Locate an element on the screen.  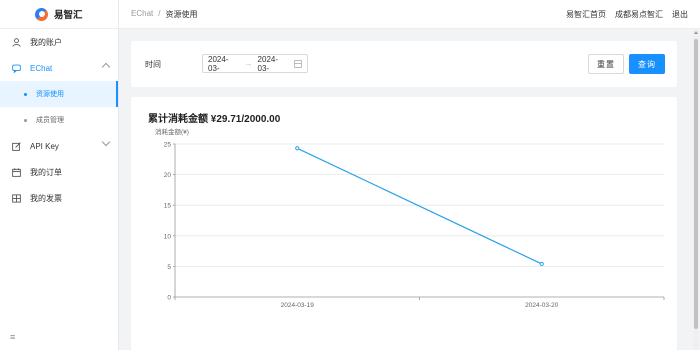
breadcrumb-item-echat: EChat is located at coordinates (142, 14).